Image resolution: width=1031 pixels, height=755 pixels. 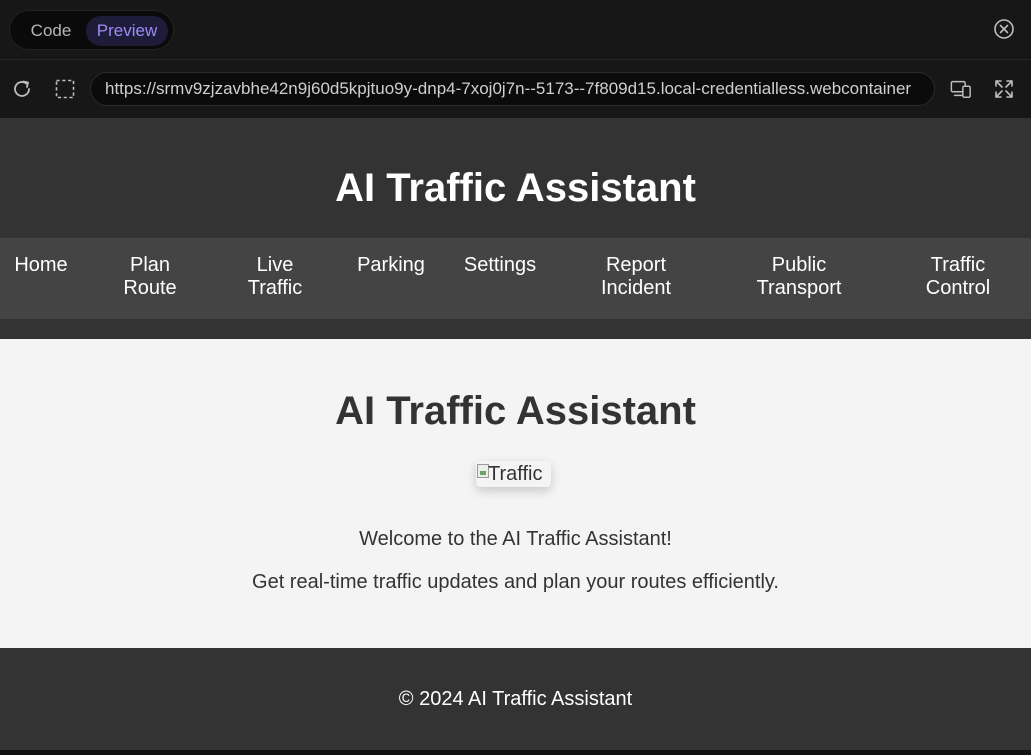 I want to click on nav-label: Incident, so click(x=636, y=288).